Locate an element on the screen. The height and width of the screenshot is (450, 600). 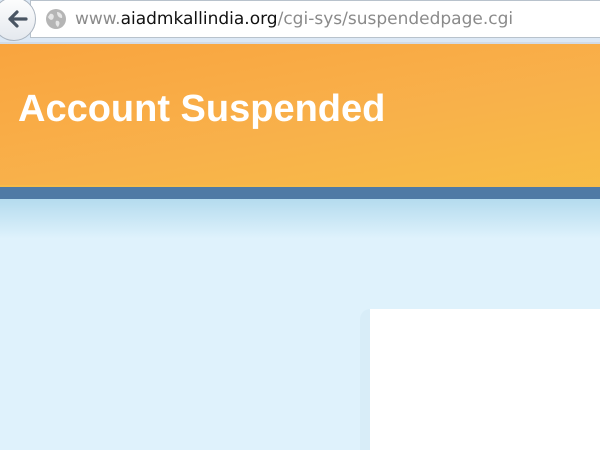
globe-icon is located at coordinates (56, 19).